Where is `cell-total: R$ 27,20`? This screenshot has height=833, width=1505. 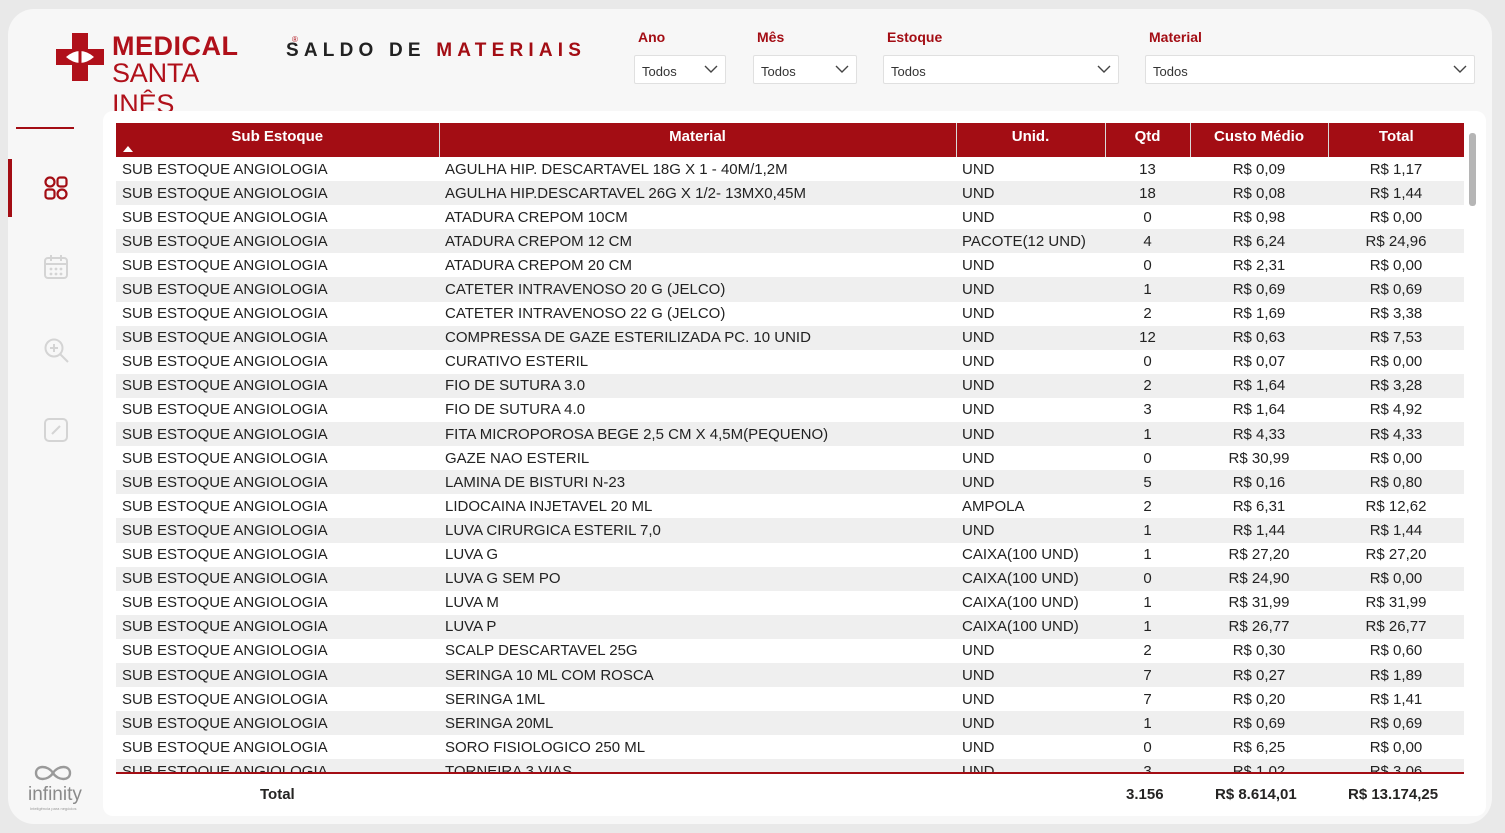
cell-total: R$ 27,20 is located at coordinates (1396, 555).